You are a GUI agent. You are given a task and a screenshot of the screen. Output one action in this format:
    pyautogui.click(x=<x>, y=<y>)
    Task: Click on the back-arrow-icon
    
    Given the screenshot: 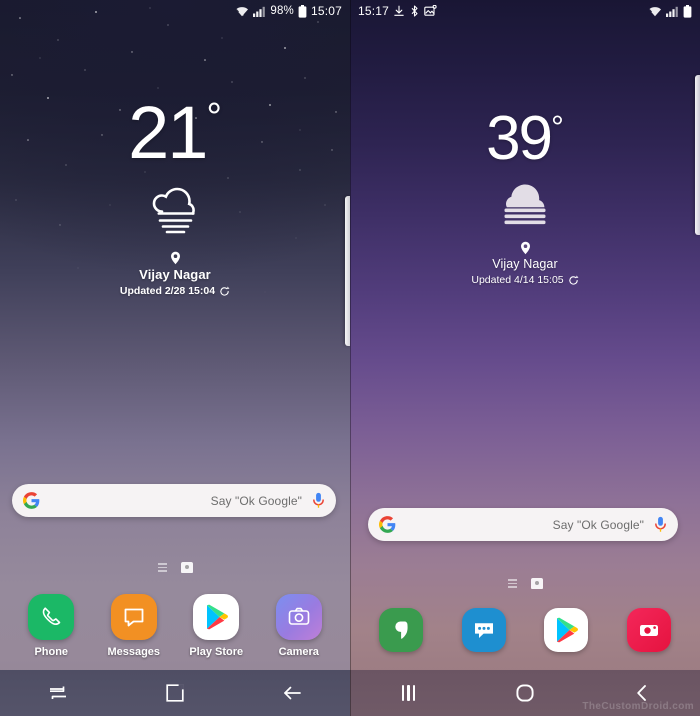 What is the action you would take?
    pyautogui.click(x=292, y=693)
    